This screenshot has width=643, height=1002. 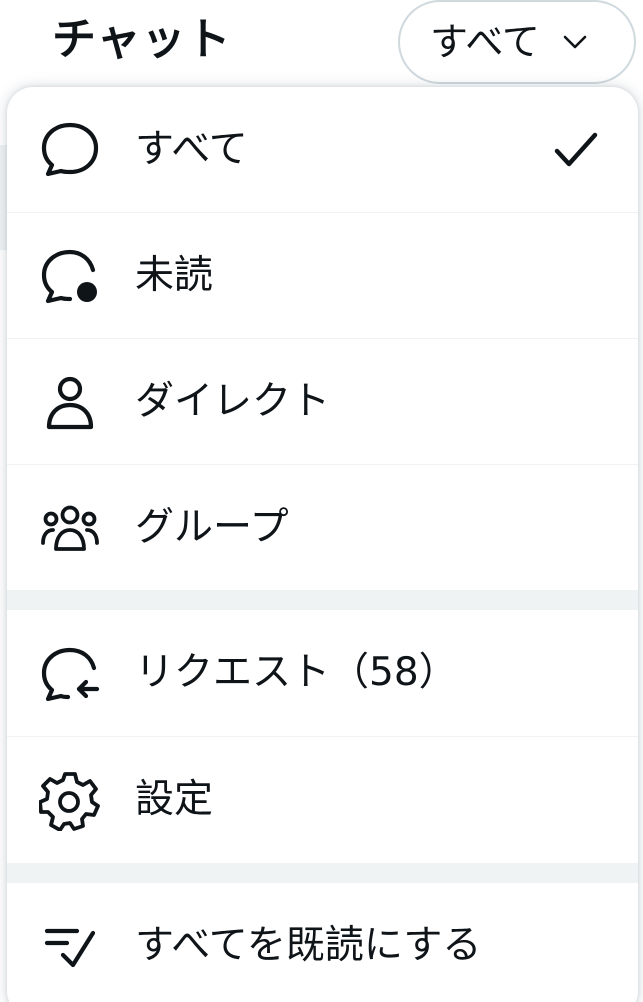 I want to click on mark-read-icon, so click(x=70, y=946).